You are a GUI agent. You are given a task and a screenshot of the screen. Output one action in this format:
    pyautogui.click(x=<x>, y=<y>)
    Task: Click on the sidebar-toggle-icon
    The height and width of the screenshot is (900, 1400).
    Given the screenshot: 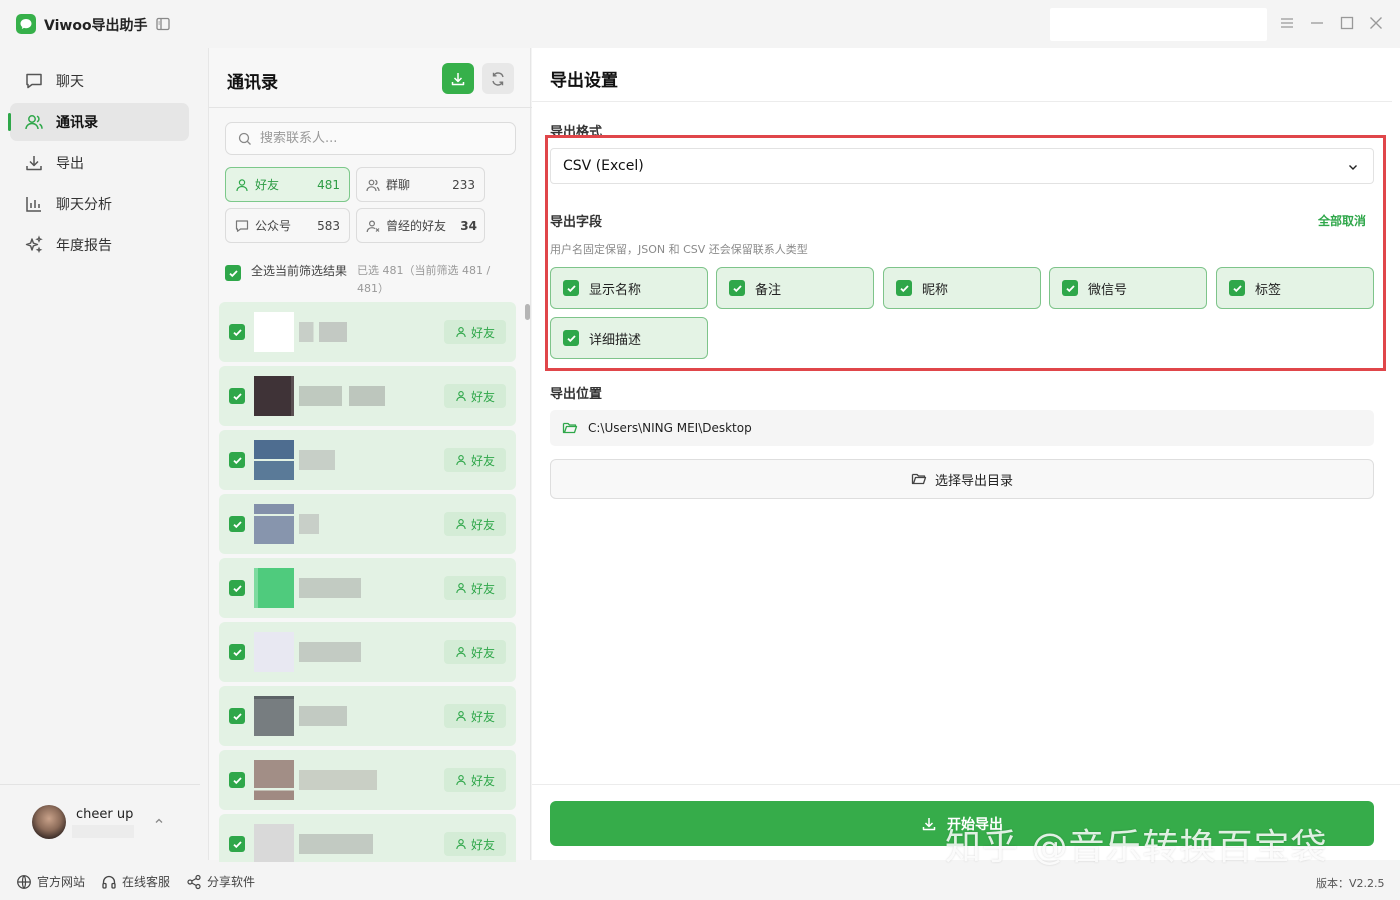 What is the action you would take?
    pyautogui.click(x=163, y=24)
    